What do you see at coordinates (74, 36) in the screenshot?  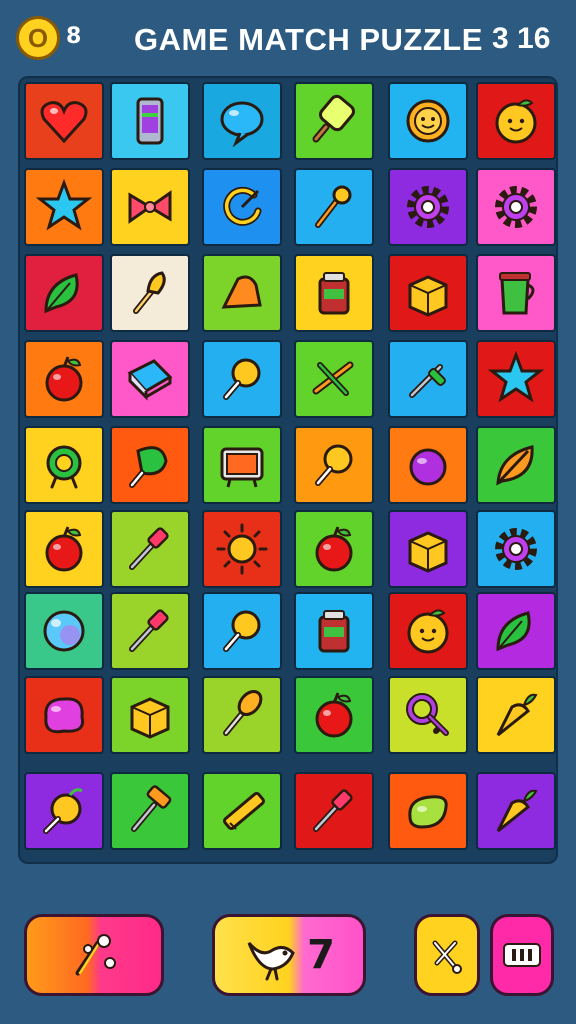 I see `coin-count: 8` at bounding box center [74, 36].